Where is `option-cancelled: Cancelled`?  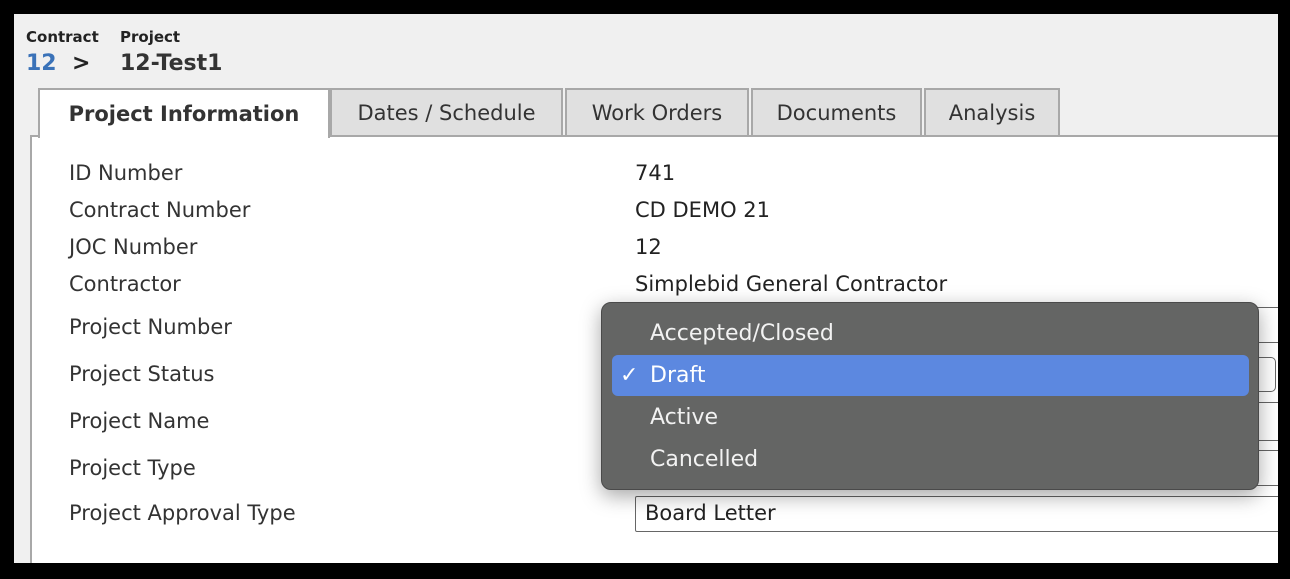 option-cancelled: Cancelled is located at coordinates (930, 459).